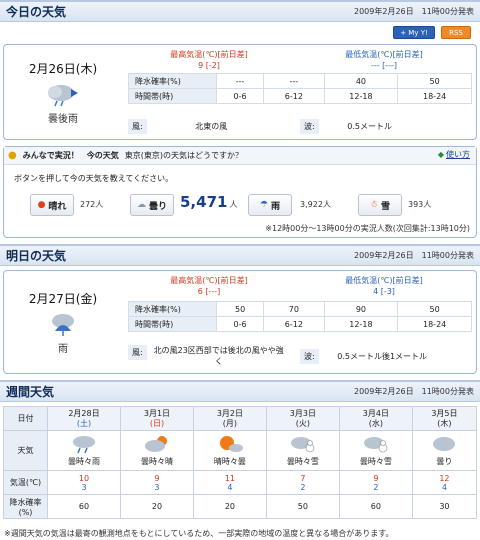 The image size is (480, 540). I want to click on sunny-button: ● 晴れ, so click(52, 205).